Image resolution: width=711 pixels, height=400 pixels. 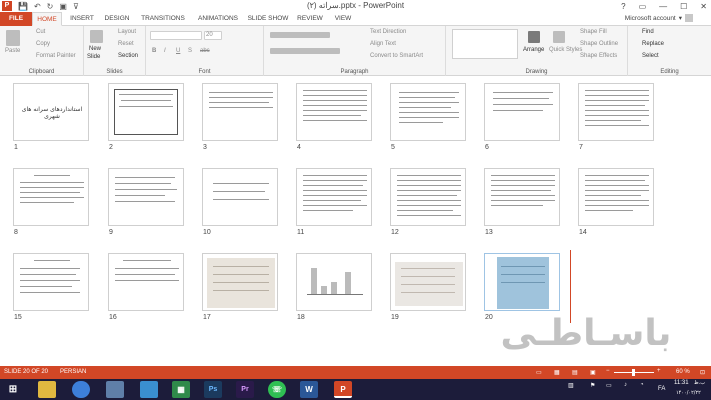 I want to click on zoom-slider-thumb, so click(x=633, y=372).